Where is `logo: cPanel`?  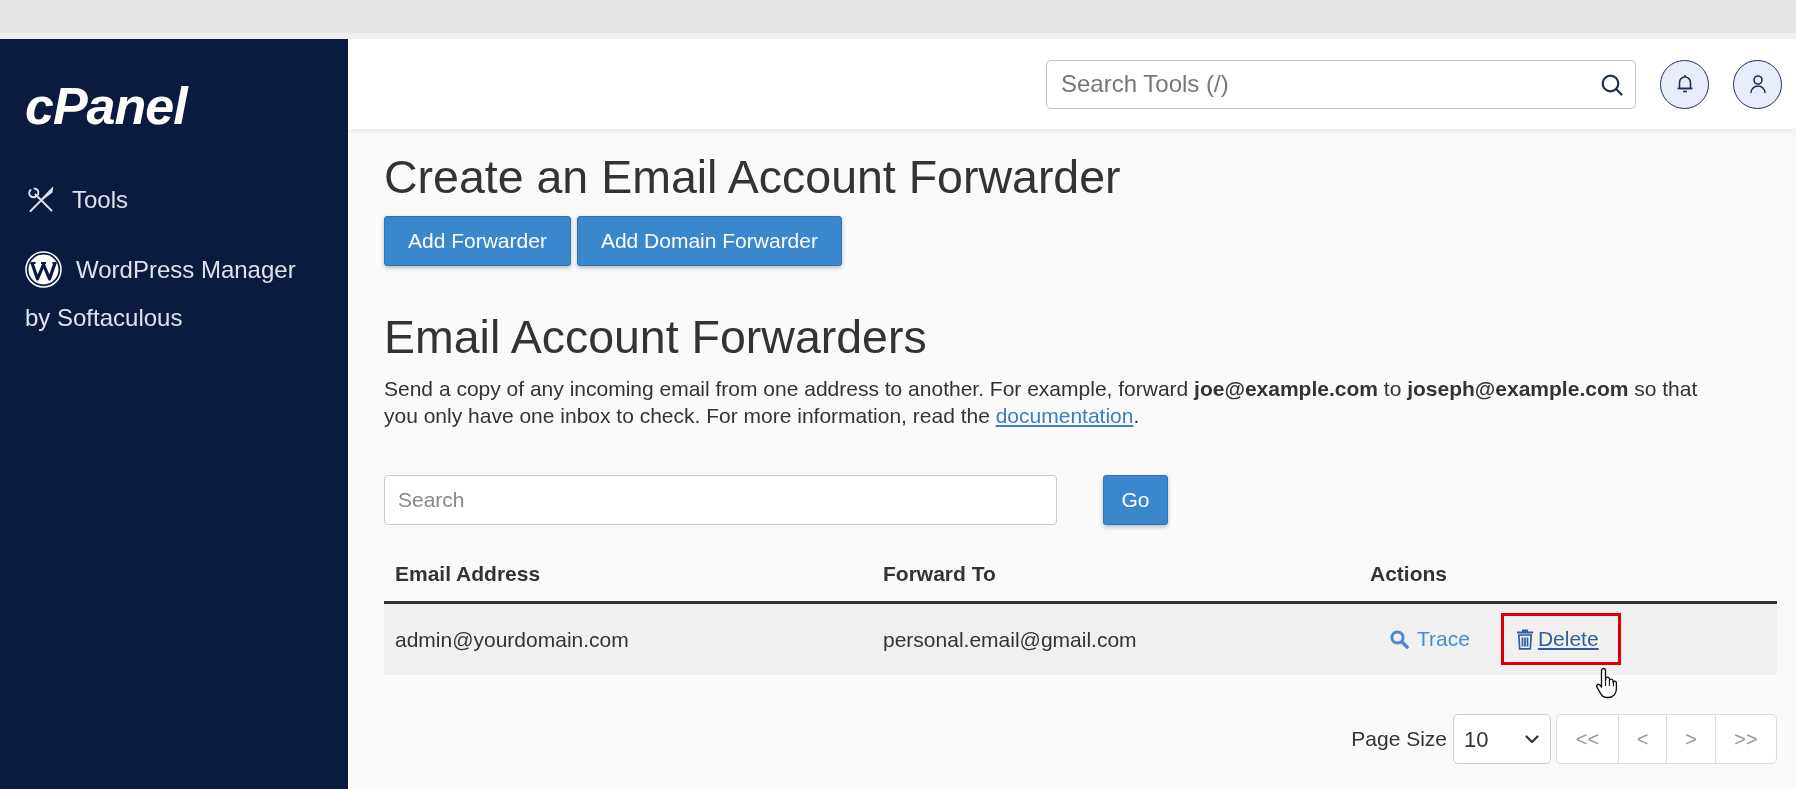
logo: cPanel is located at coordinates (107, 106).